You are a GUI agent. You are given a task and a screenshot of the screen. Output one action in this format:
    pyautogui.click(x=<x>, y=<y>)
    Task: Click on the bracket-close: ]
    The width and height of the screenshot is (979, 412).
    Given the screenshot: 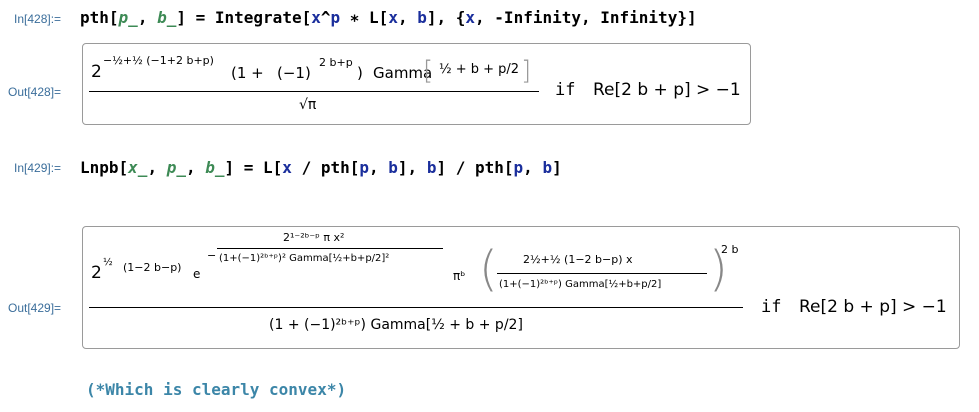 What is the action you would take?
    pyautogui.click(x=526, y=71)
    